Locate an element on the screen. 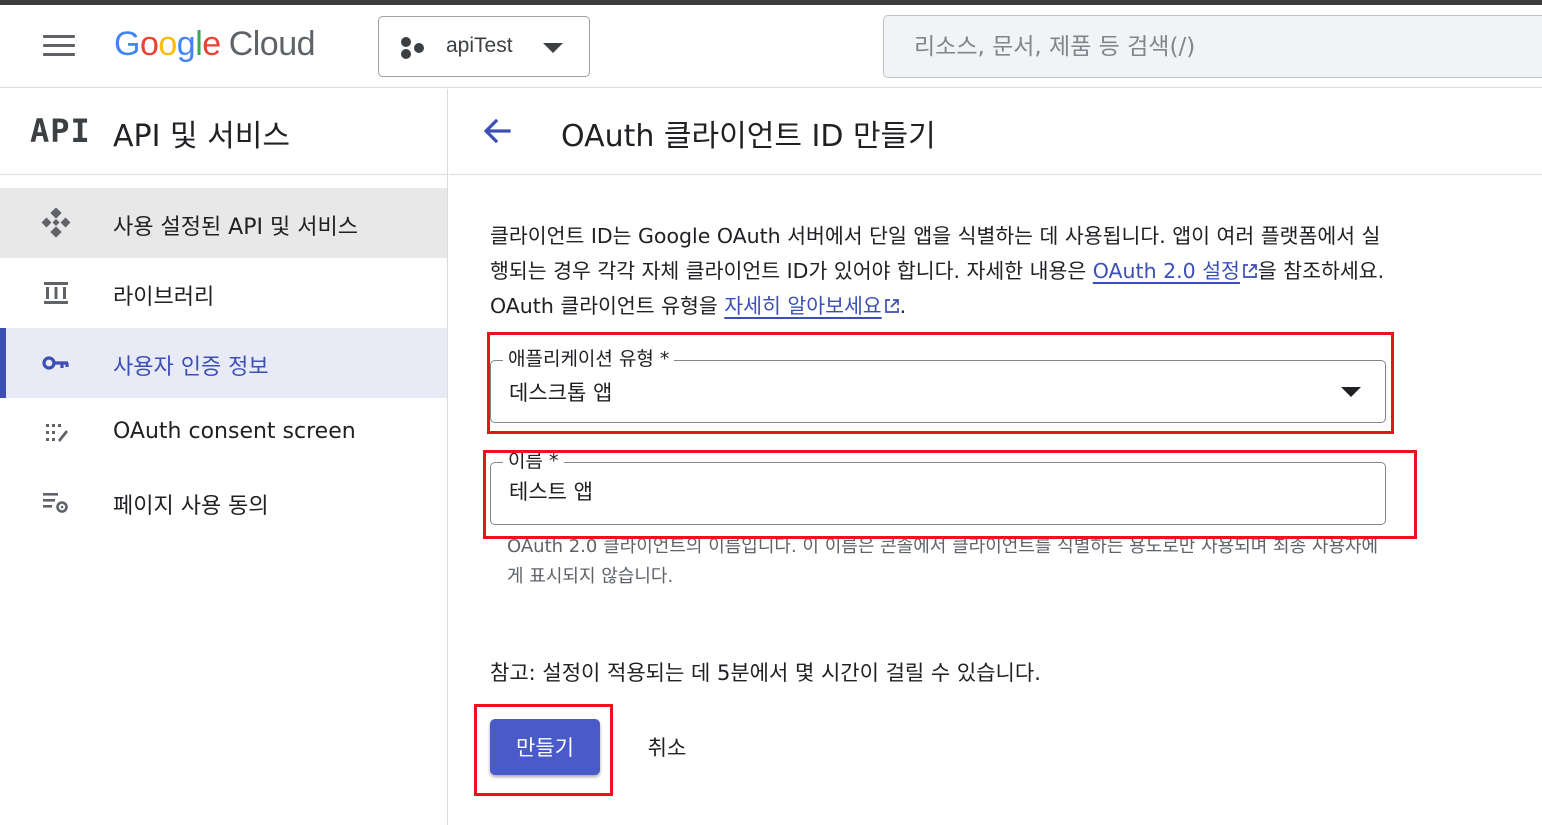  search-input is located at coordinates (1213, 46).